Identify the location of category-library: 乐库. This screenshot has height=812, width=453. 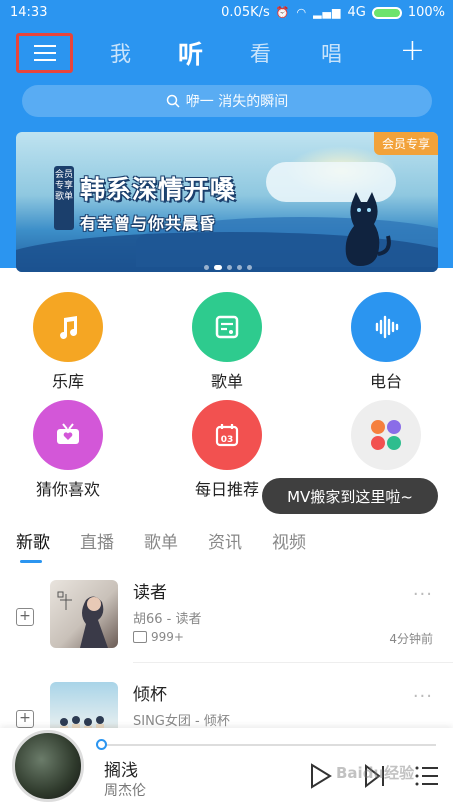
(68, 342).